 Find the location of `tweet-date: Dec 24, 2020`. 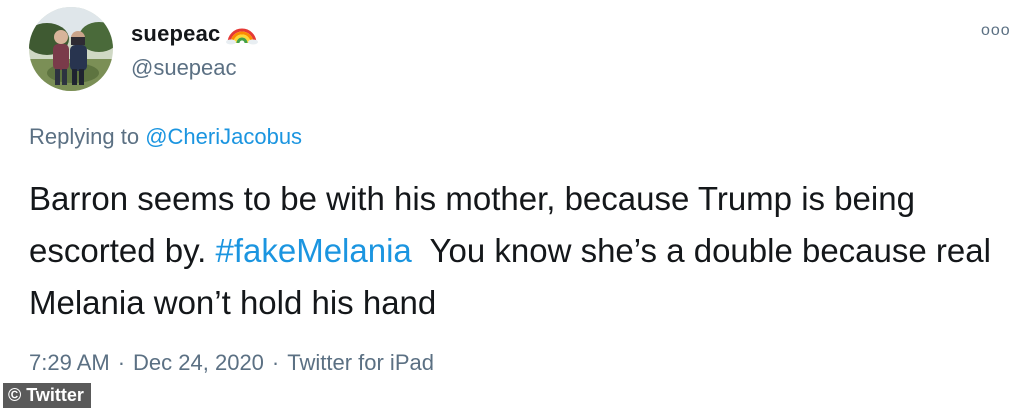

tweet-date: Dec 24, 2020 is located at coordinates (198, 363).